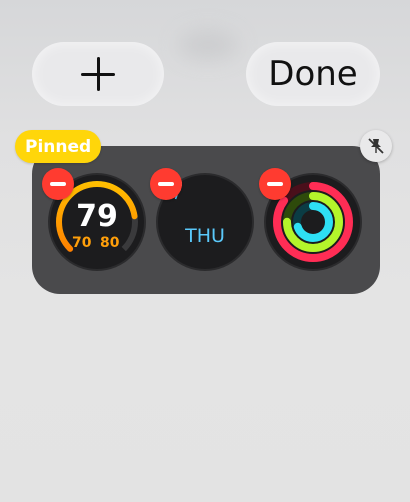  I want to click on pinned-badge: Pinned, so click(58, 146).